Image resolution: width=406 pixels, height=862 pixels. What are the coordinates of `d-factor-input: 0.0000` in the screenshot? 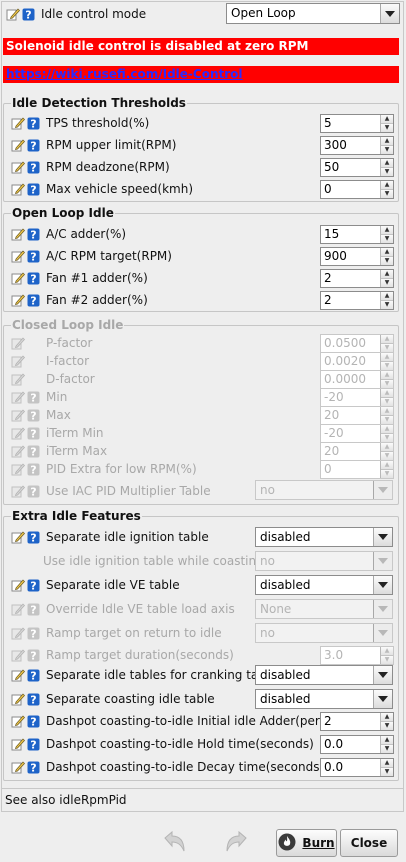 It's located at (350, 379).